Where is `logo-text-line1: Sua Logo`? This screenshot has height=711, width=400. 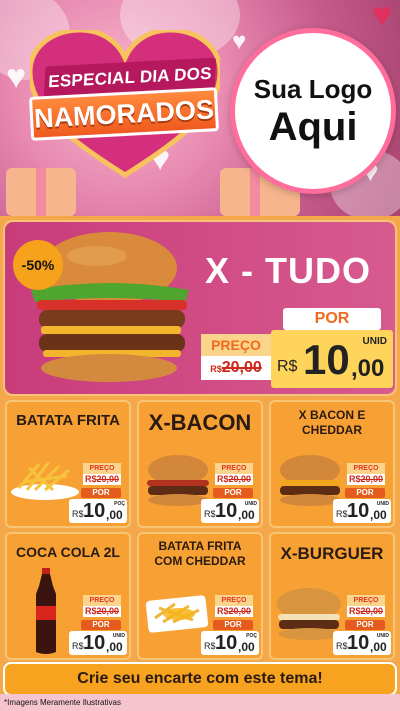 logo-text-line1: Sua Logo is located at coordinates (313, 88).